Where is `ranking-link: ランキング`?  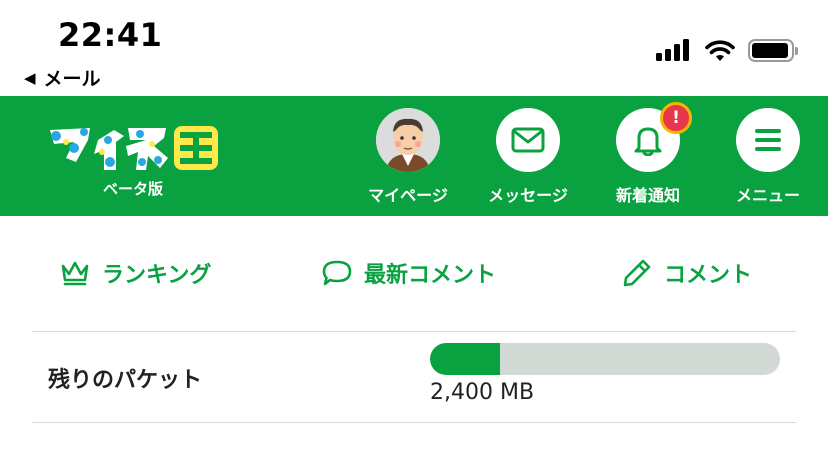
ranking-link: ランキング is located at coordinates (135, 273).